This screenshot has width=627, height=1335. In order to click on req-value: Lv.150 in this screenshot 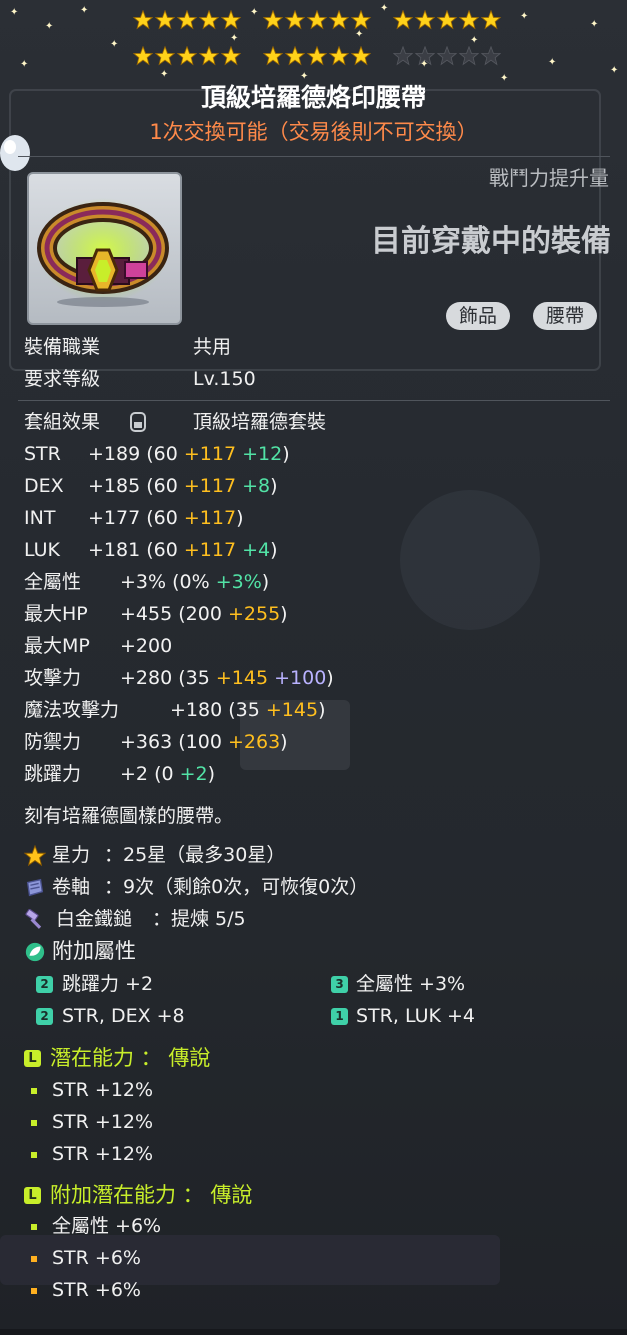, I will do `click(224, 379)`.